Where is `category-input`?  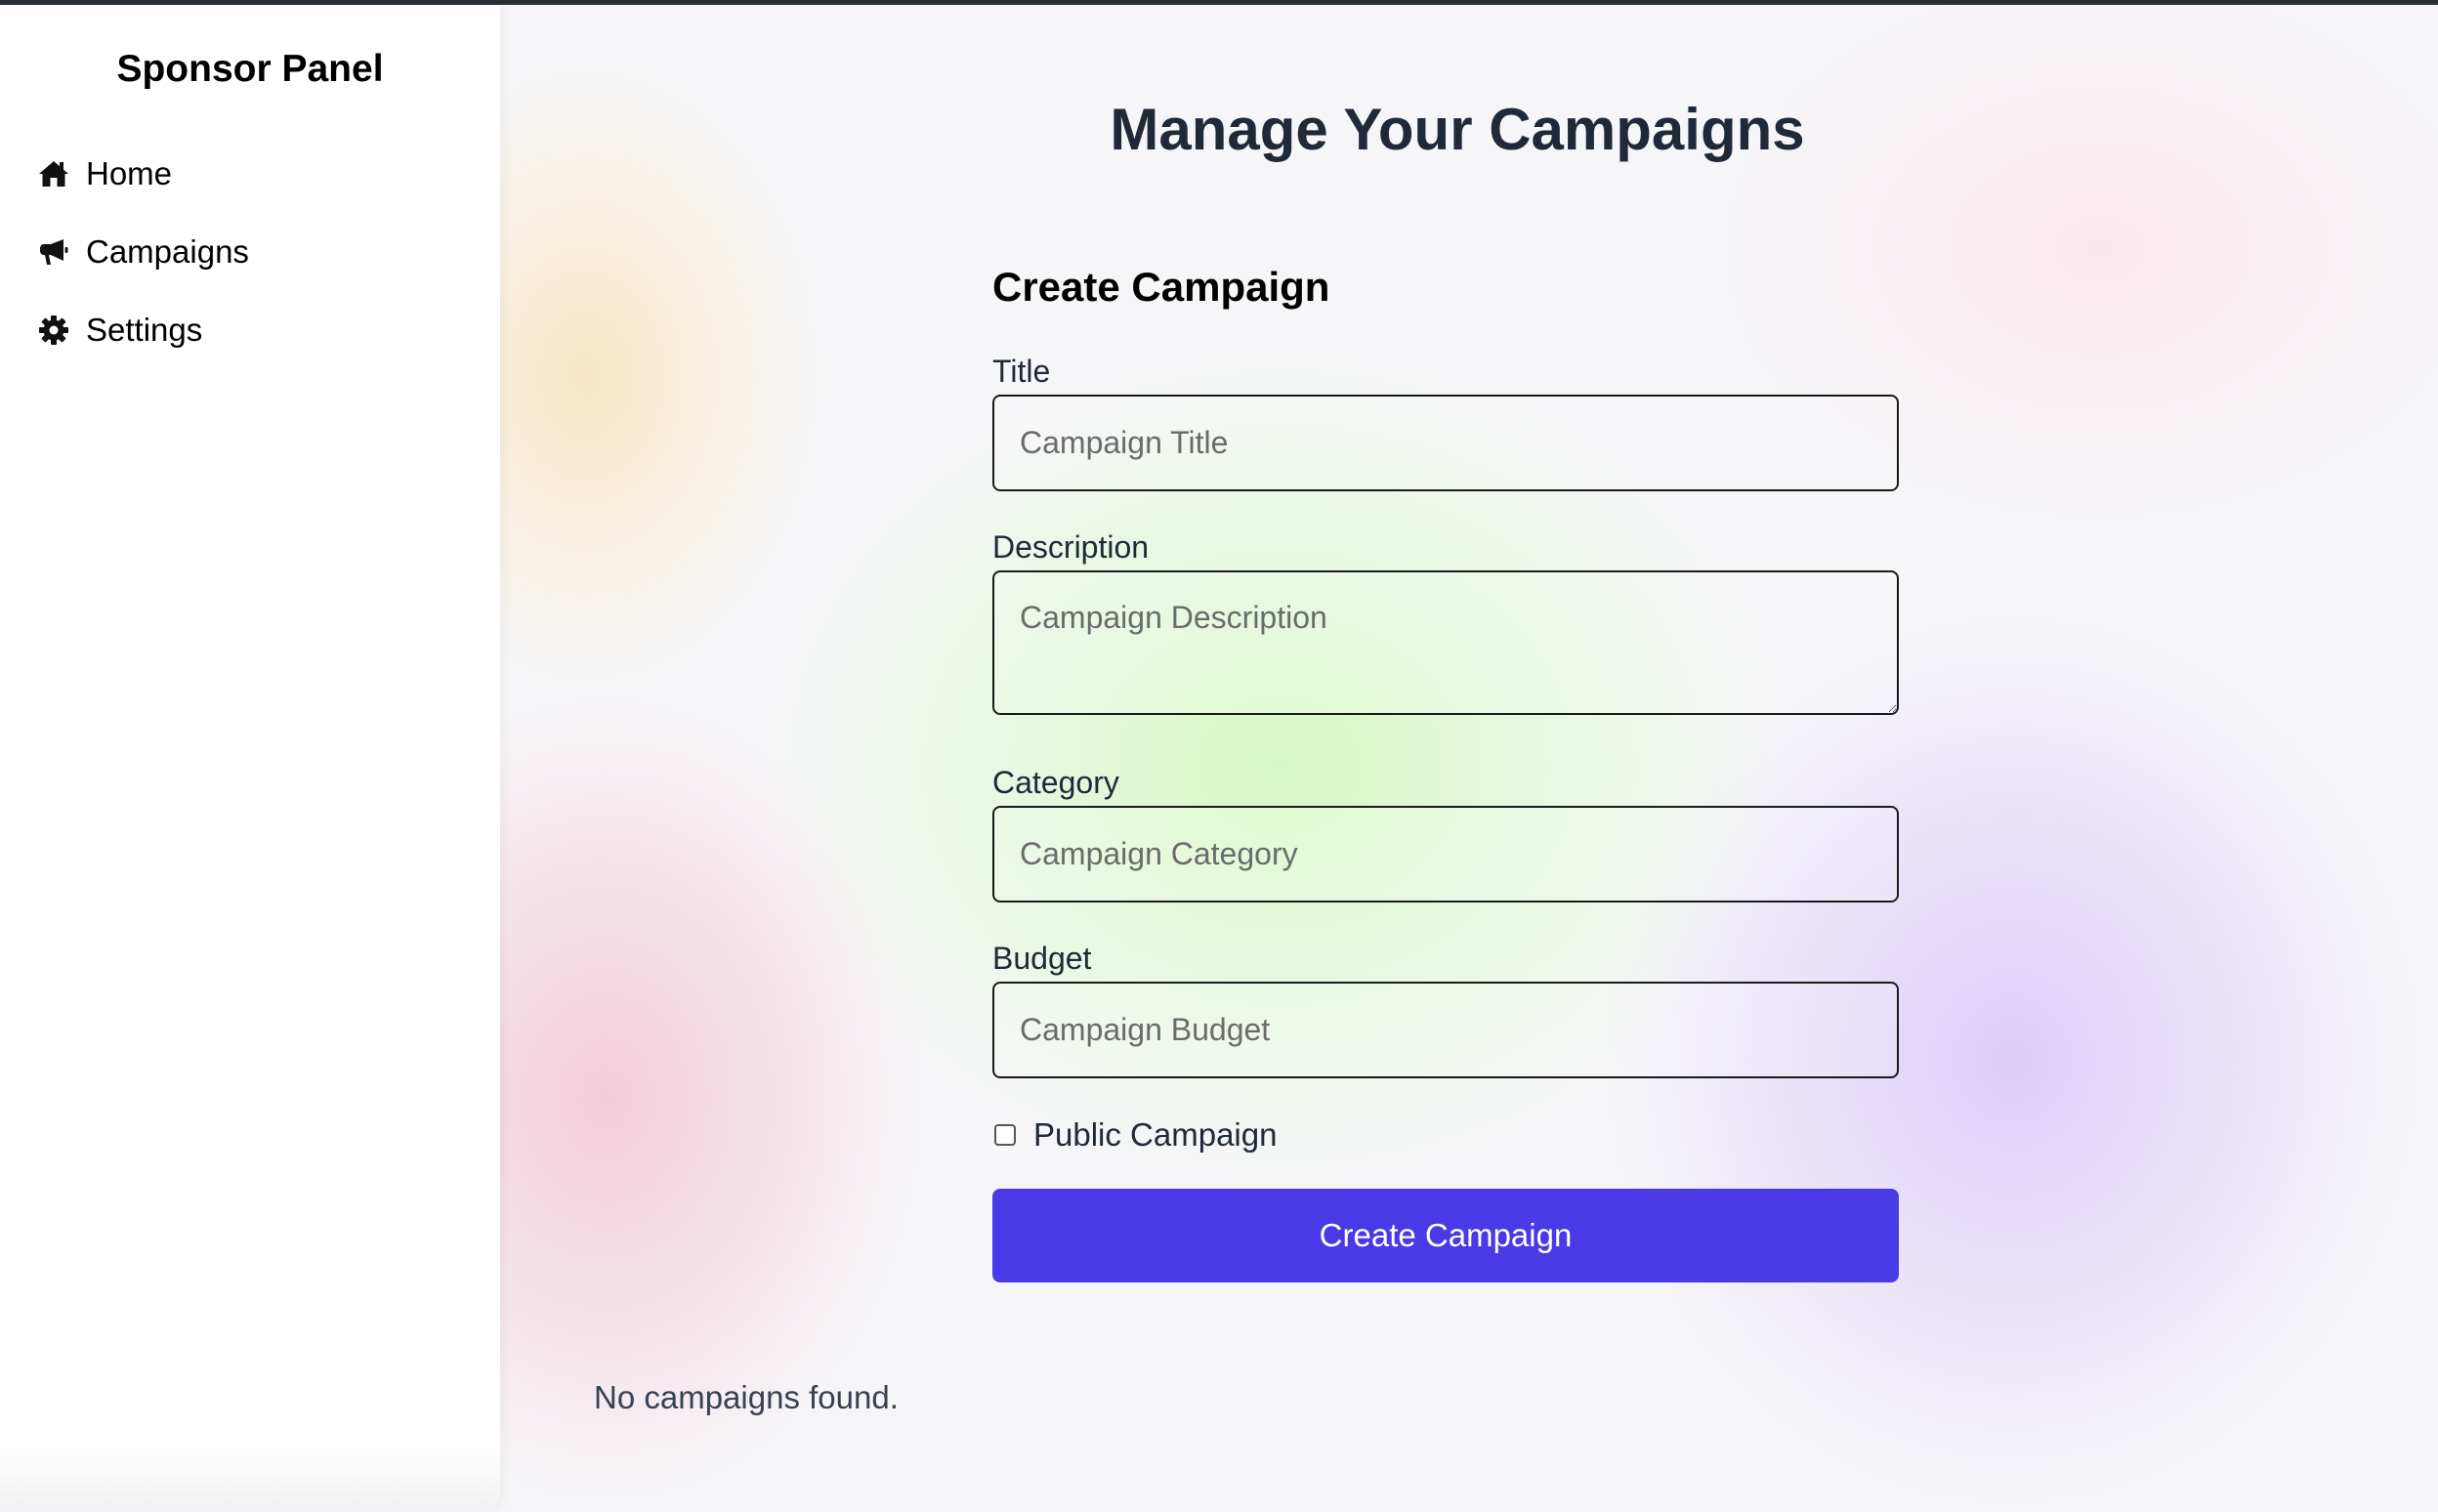
category-input is located at coordinates (1445, 854).